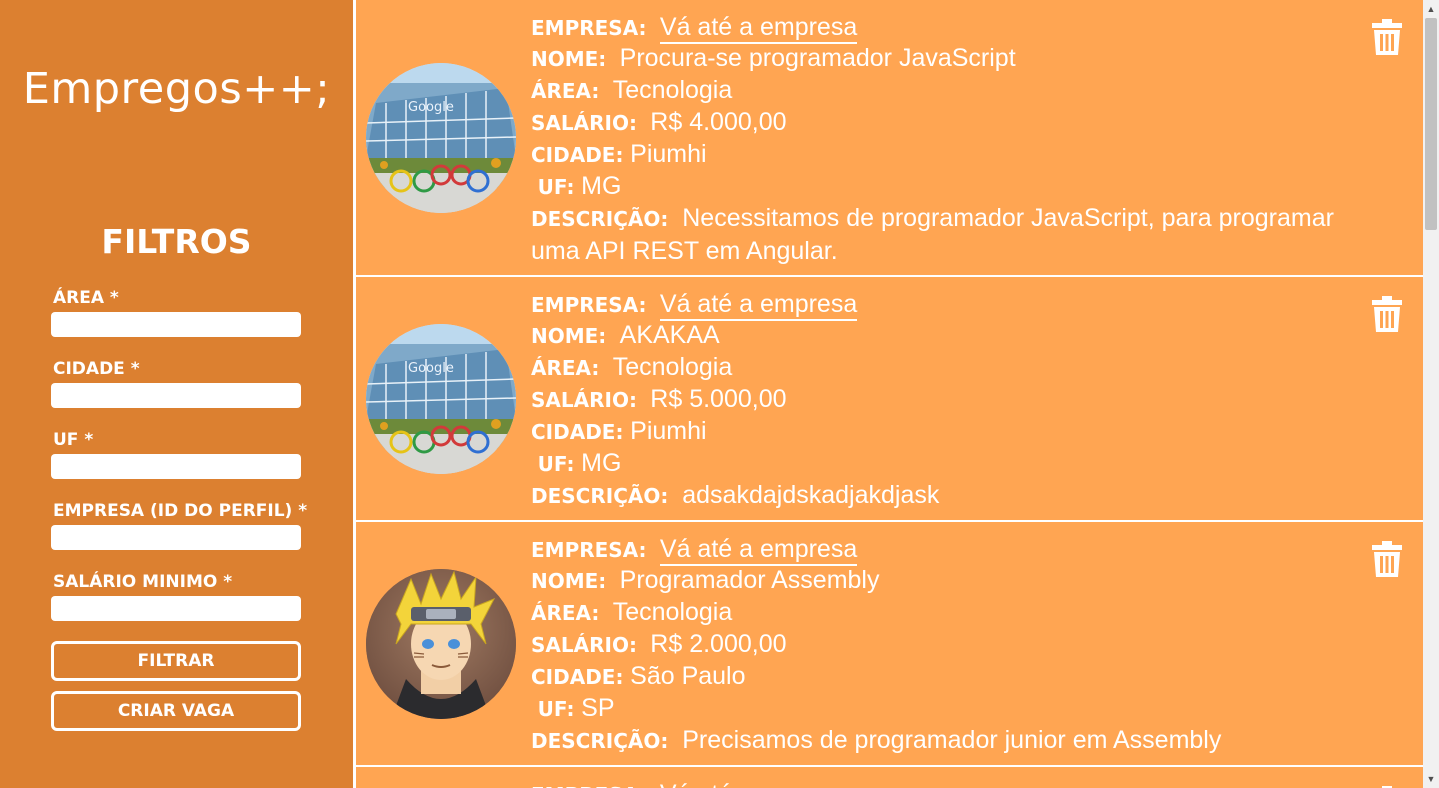 The height and width of the screenshot is (788, 1439). What do you see at coordinates (817, 58) in the screenshot?
I see `job-name: Procura-se programador JavaScript` at bounding box center [817, 58].